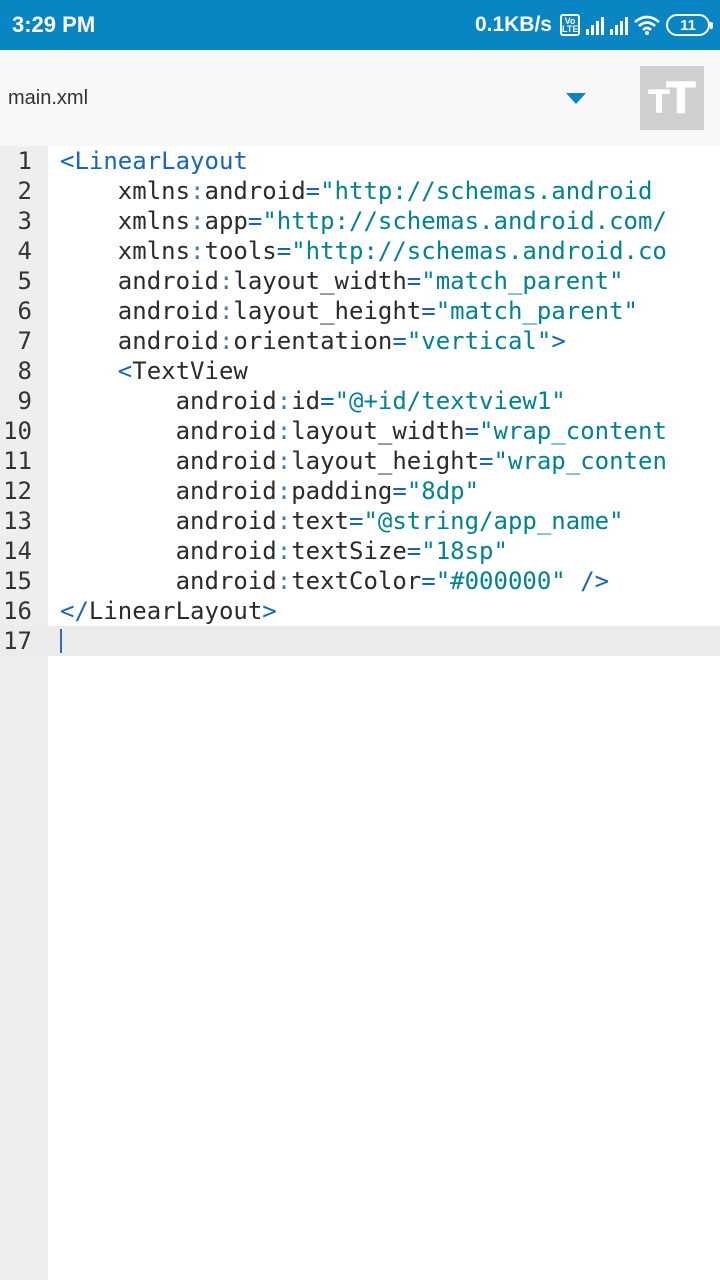 The image size is (720, 1280). I want to click on code-token: "wrap_content, so click(573, 431).